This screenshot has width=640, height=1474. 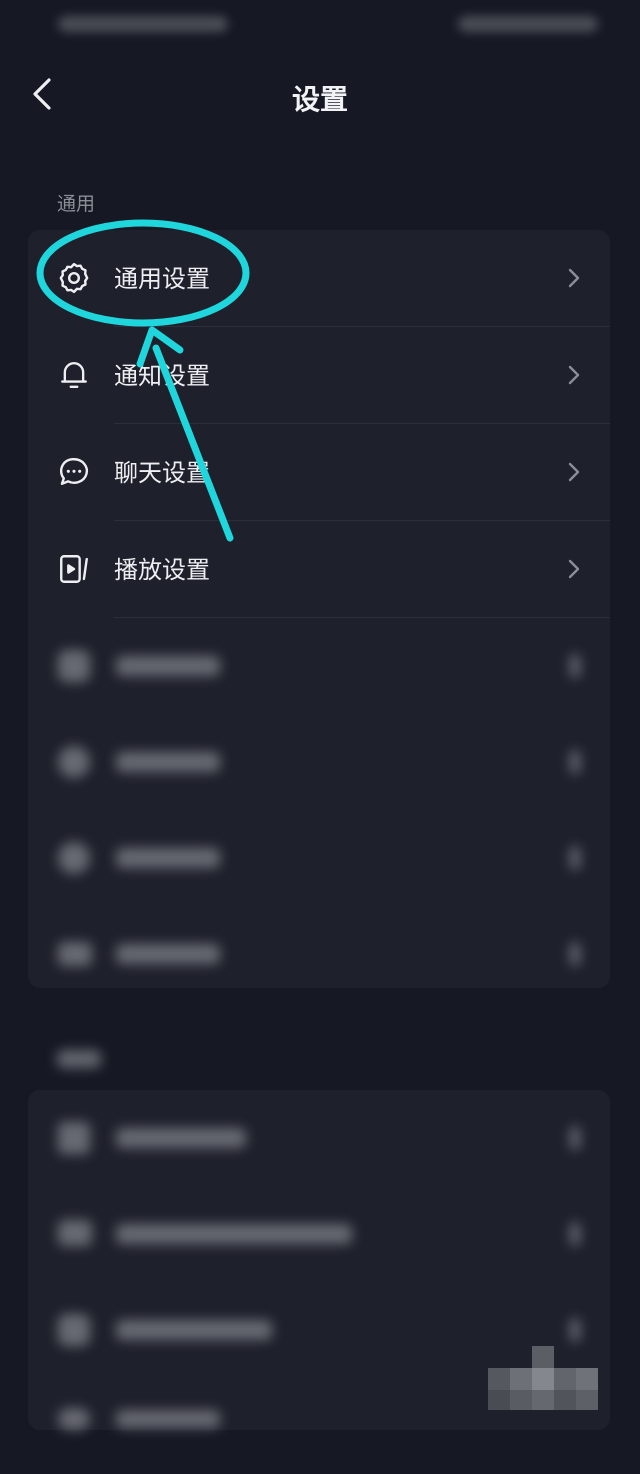 What do you see at coordinates (74, 472) in the screenshot?
I see `chat-bubble-icon` at bounding box center [74, 472].